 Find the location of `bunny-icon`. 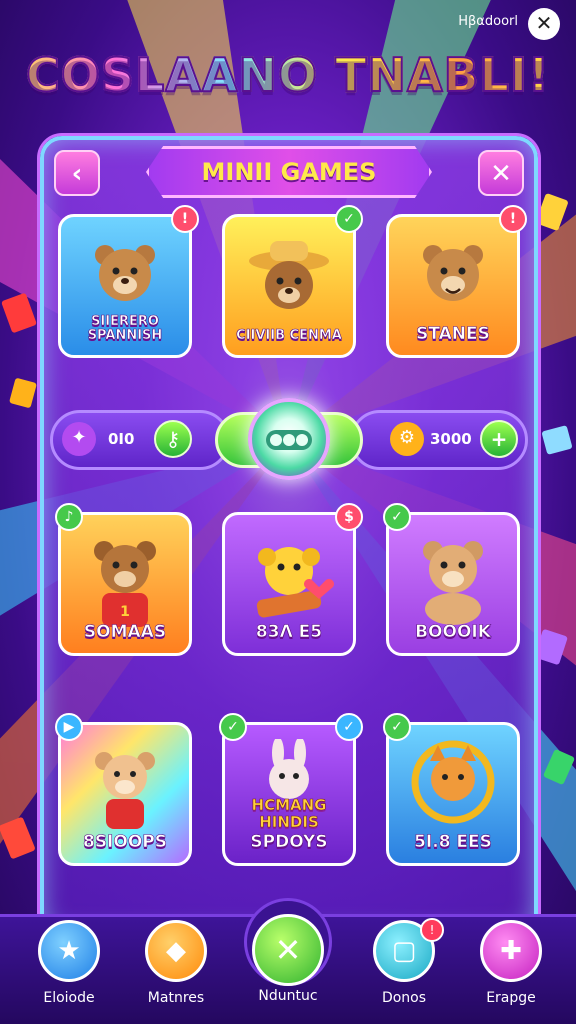

bunny-icon is located at coordinates (289, 769).